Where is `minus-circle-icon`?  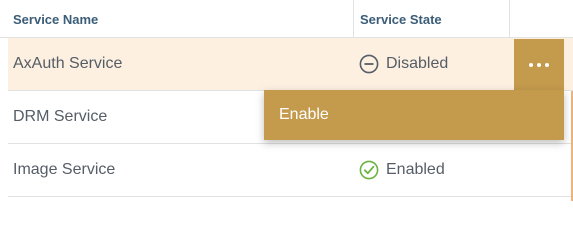 minus-circle-icon is located at coordinates (369, 64).